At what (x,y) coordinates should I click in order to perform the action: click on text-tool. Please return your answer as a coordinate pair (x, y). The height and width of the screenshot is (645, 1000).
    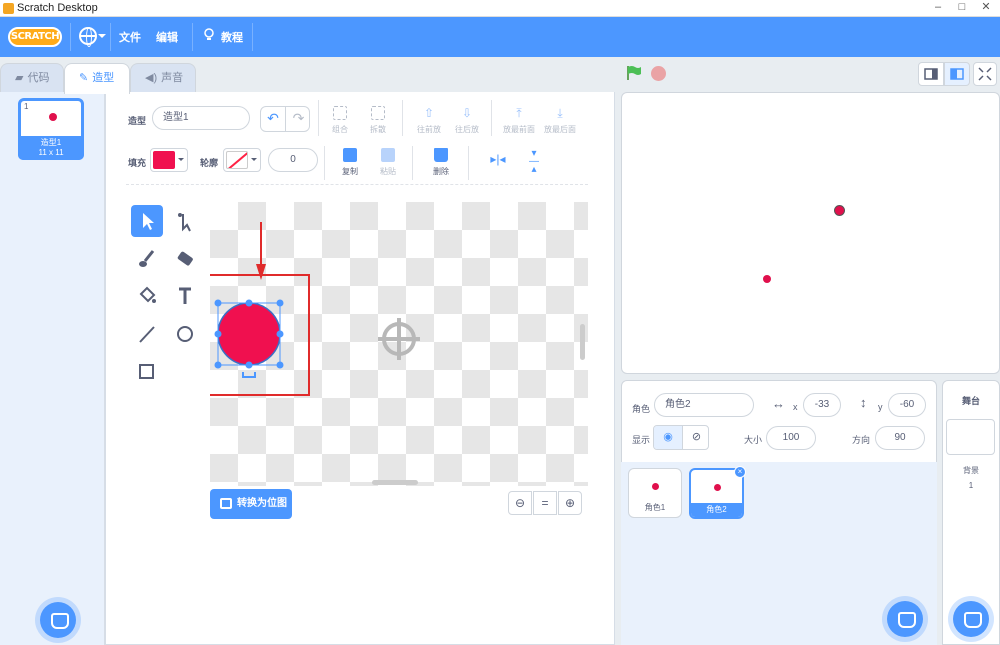
    Looking at the image, I should click on (185, 296).